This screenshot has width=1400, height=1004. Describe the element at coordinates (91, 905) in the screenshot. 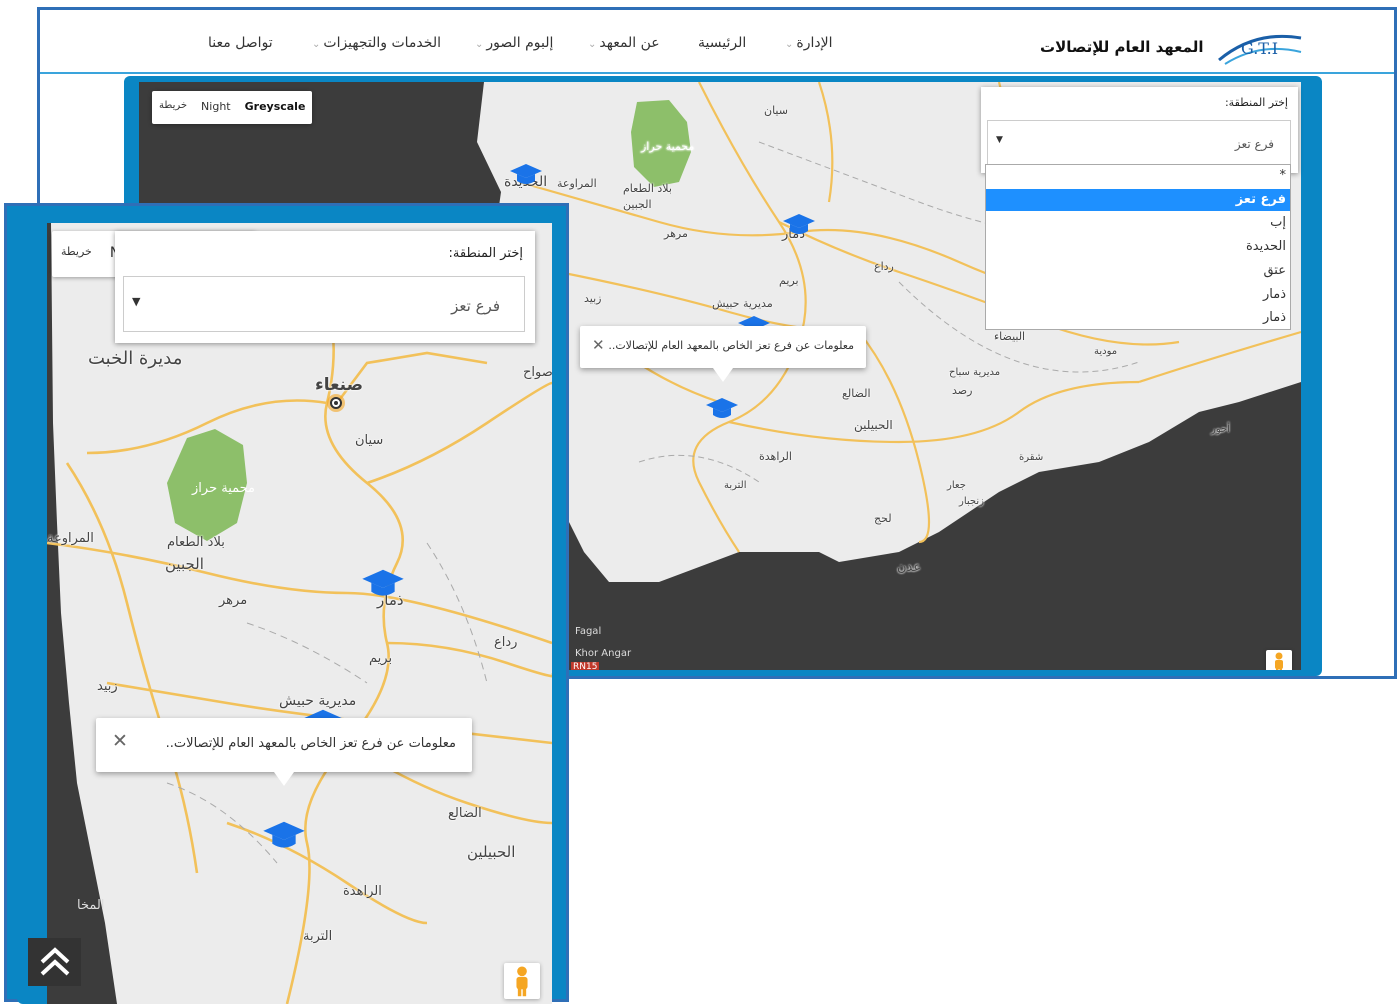

I see `map-label: المخا` at that location.